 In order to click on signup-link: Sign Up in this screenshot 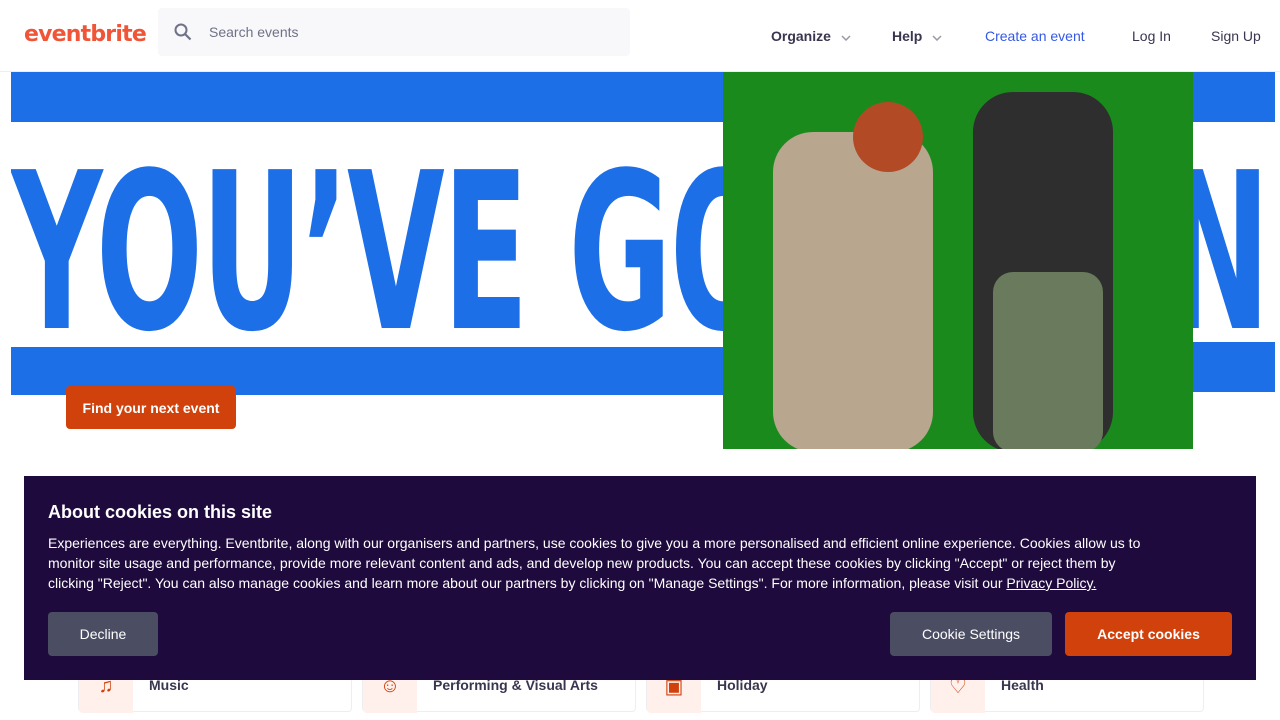, I will do `click(1236, 36)`.